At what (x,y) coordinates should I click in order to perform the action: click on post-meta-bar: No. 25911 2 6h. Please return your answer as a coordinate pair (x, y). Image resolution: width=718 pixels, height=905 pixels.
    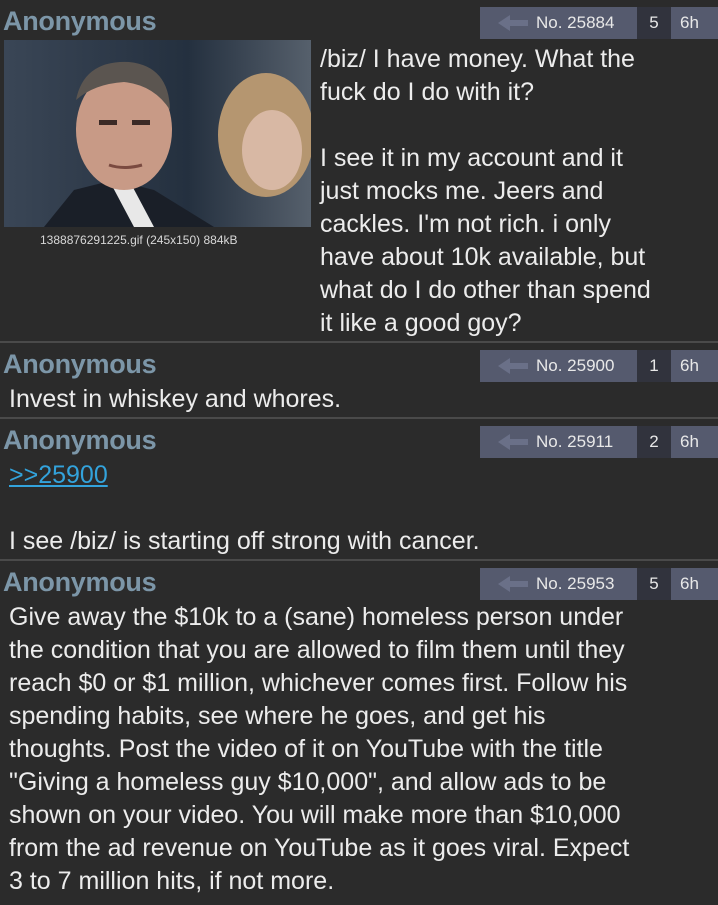
    Looking at the image, I should click on (599, 442).